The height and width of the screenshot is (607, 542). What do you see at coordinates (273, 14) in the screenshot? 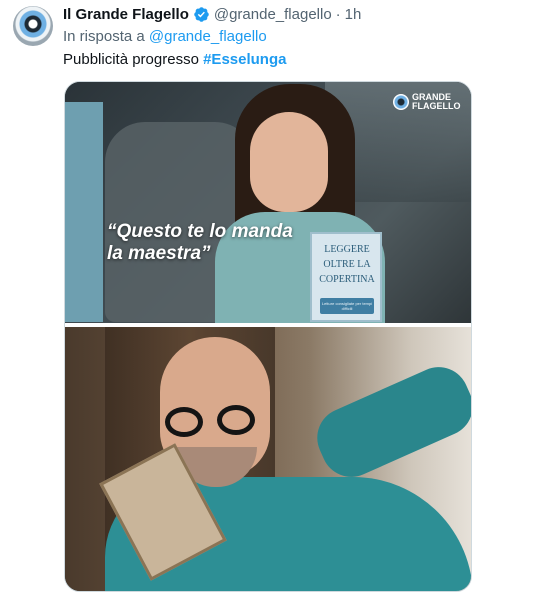
I see `user-handle: @grande_flagello` at bounding box center [273, 14].